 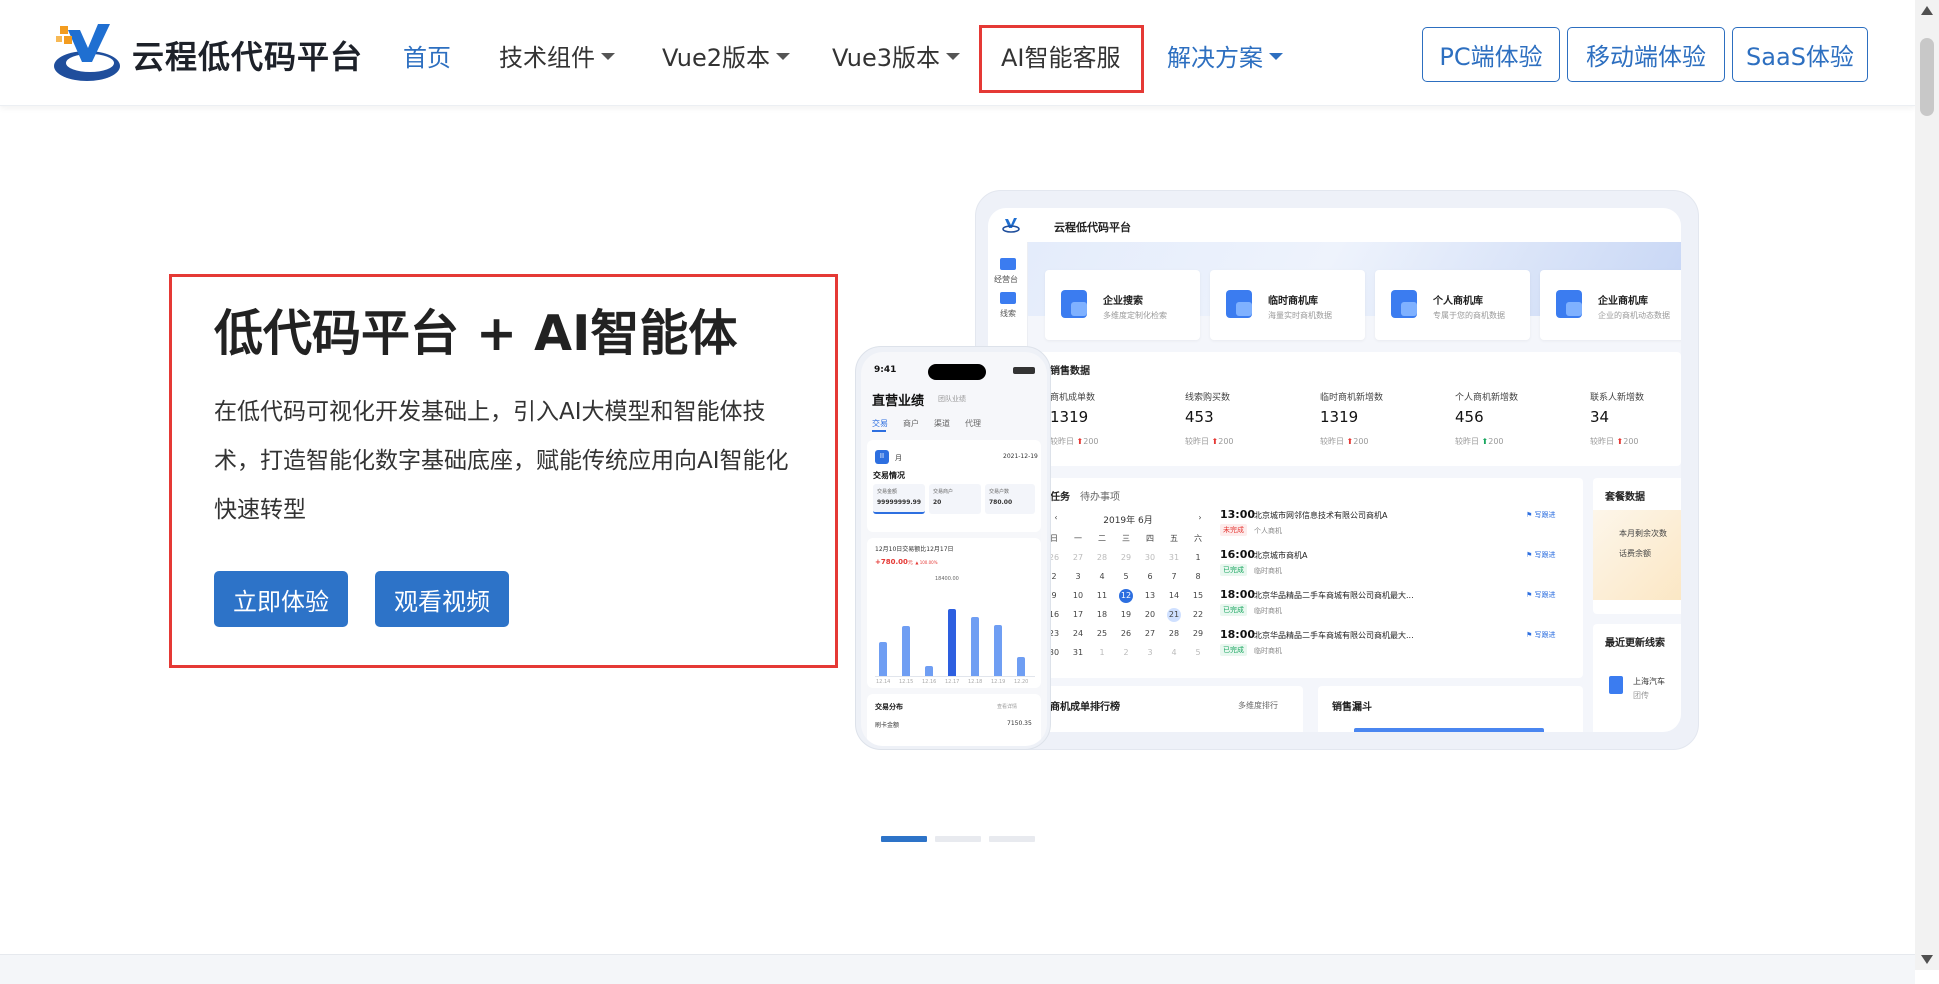 I want to click on task-name: 北京城市商机A, so click(x=1280, y=555).